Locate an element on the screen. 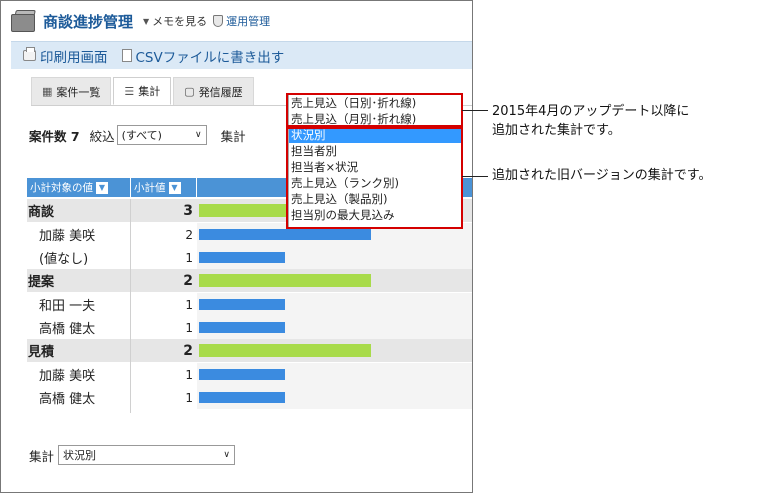 Image resolution: width=767 pixels, height=493 pixels. group-name: 商談 is located at coordinates (41, 212).